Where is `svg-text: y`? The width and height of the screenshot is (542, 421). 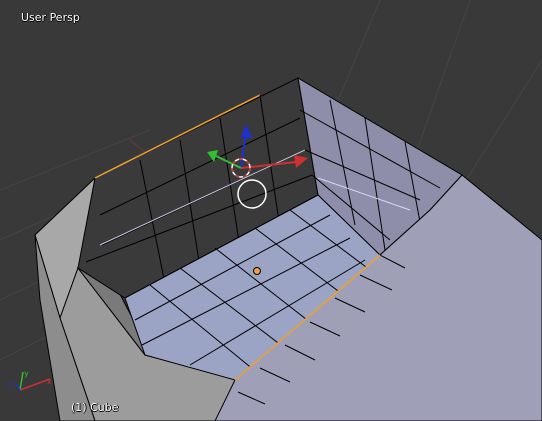 svg-text: y is located at coordinates (26, 373).